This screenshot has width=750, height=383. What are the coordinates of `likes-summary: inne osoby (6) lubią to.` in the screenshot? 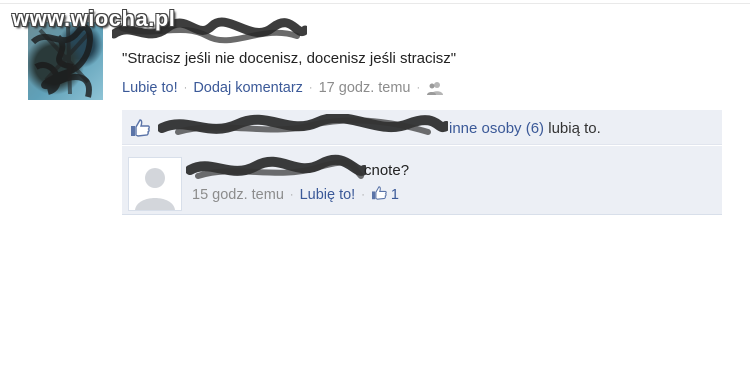 It's located at (422, 127).